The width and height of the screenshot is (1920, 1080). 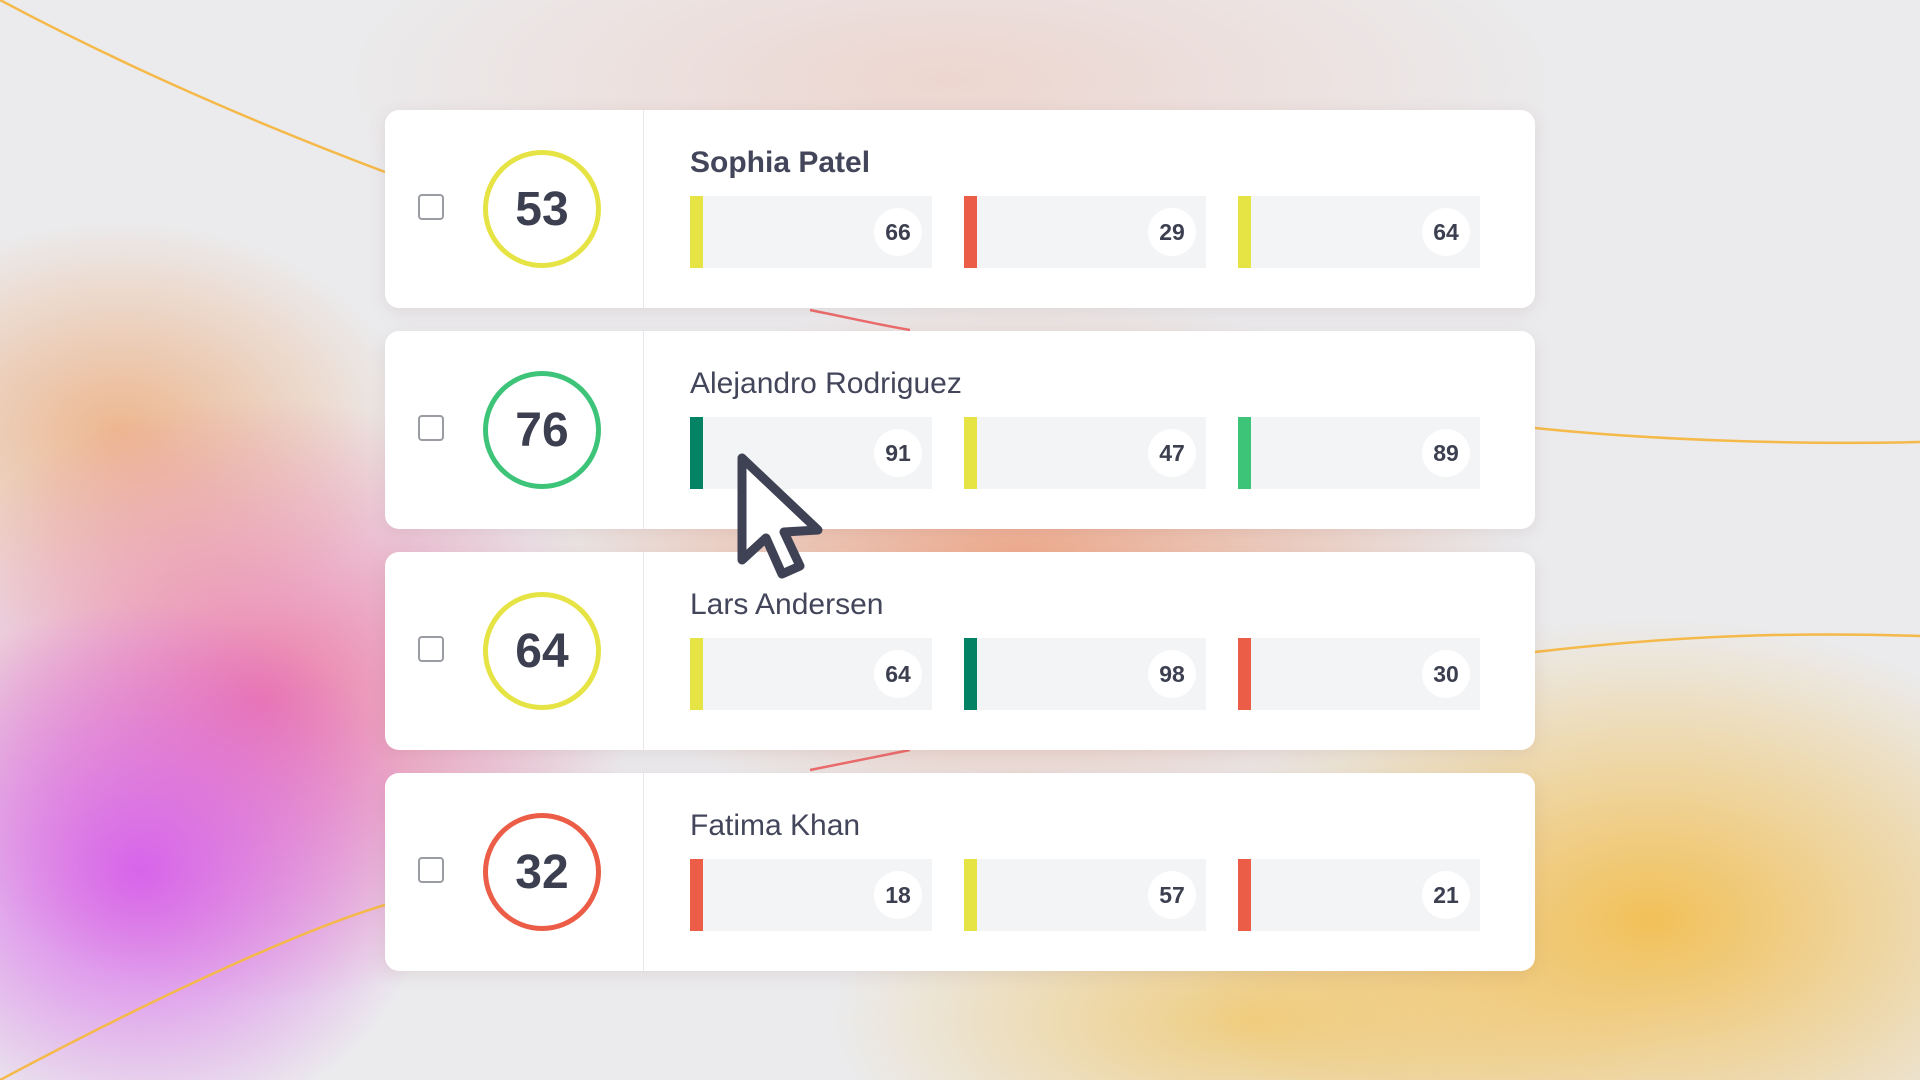 What do you see at coordinates (1359, 895) in the screenshot?
I see `metric-bar: 21` at bounding box center [1359, 895].